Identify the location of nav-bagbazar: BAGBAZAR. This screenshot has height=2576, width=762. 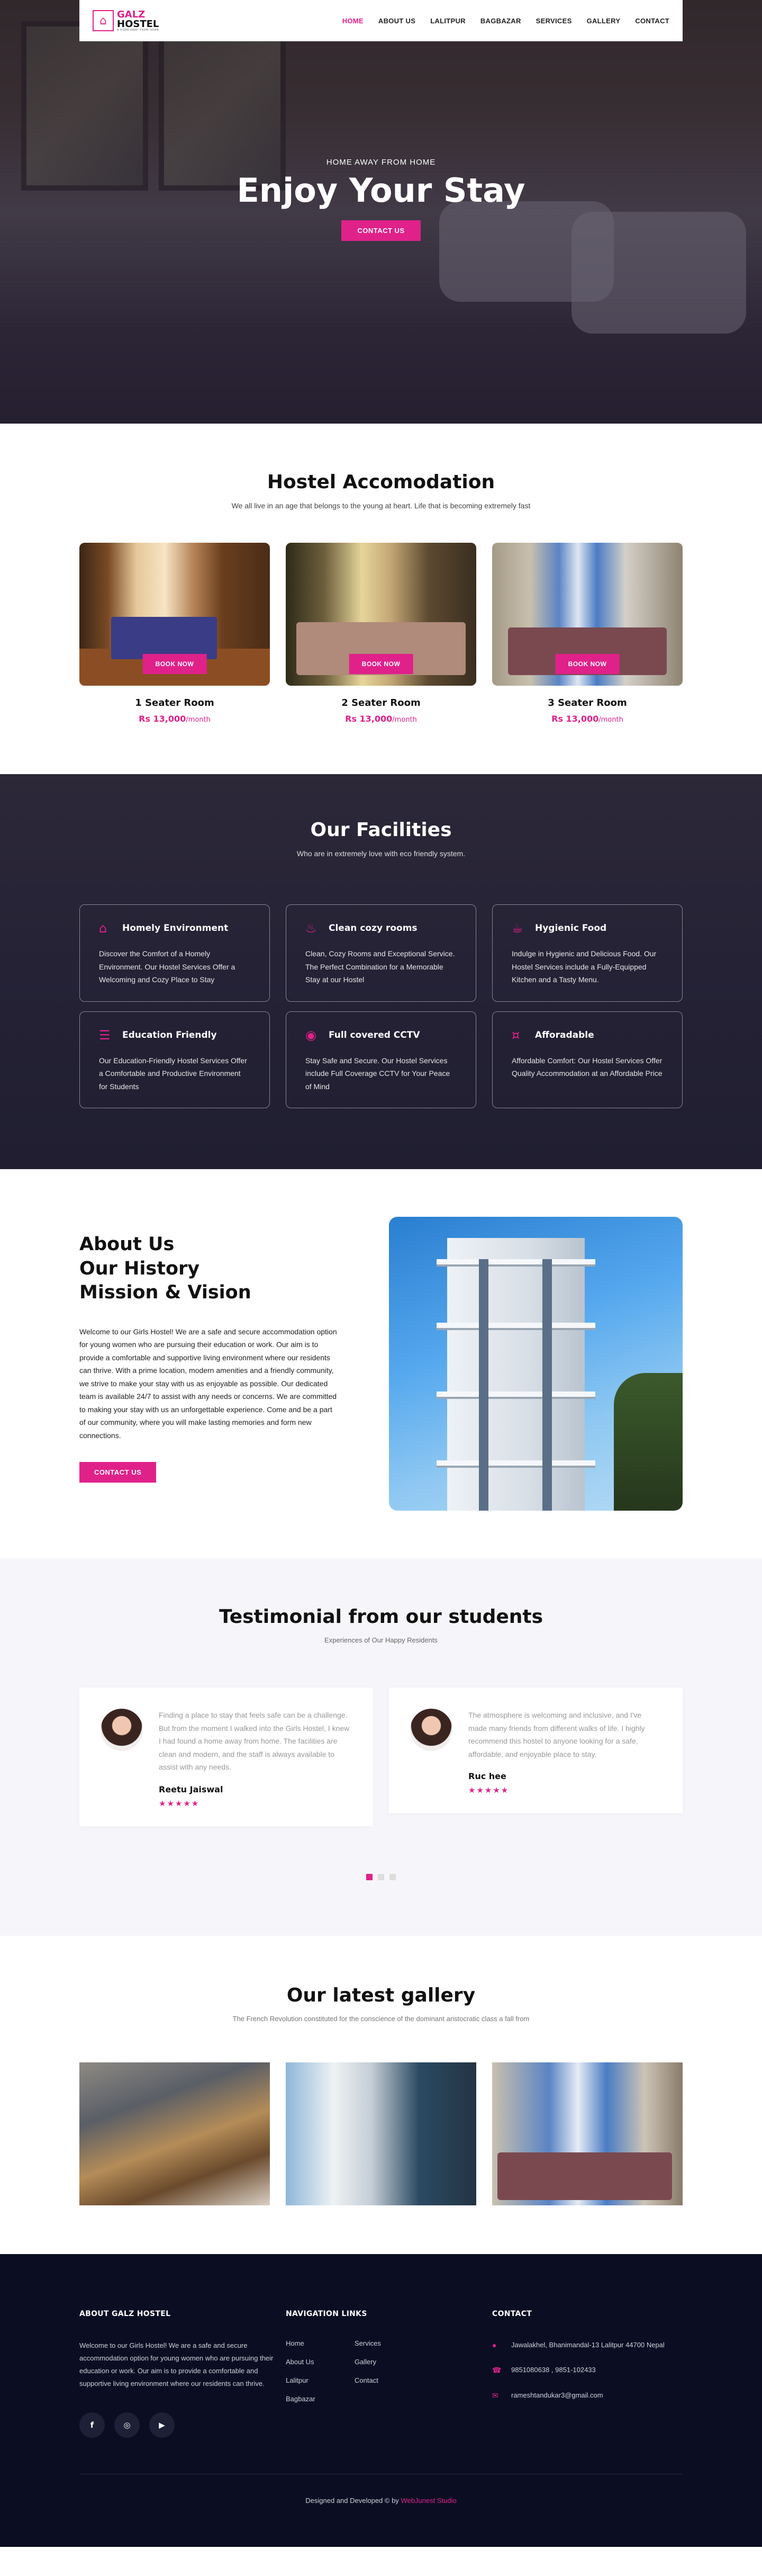
(500, 21).